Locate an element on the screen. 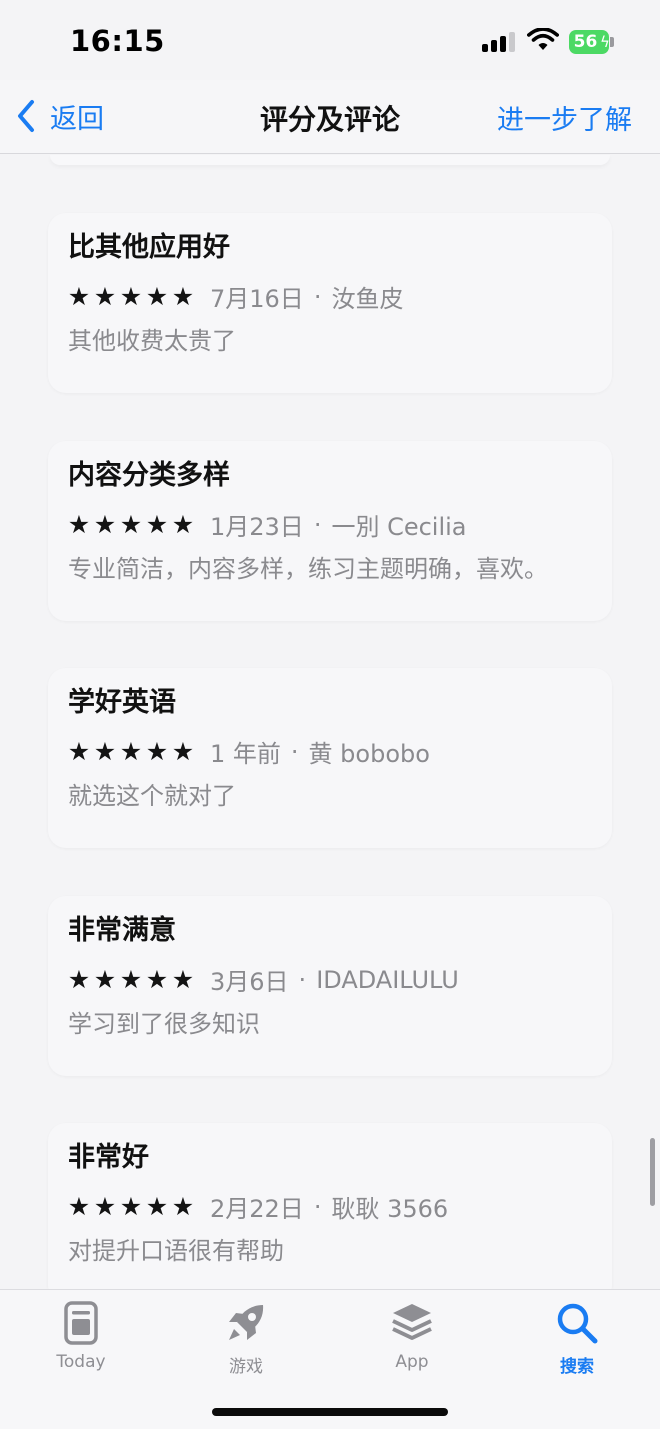  review-meta: ★ ★ ★ ★ ★ 1月23日 · 一別 Cecilia is located at coordinates (266, 524).